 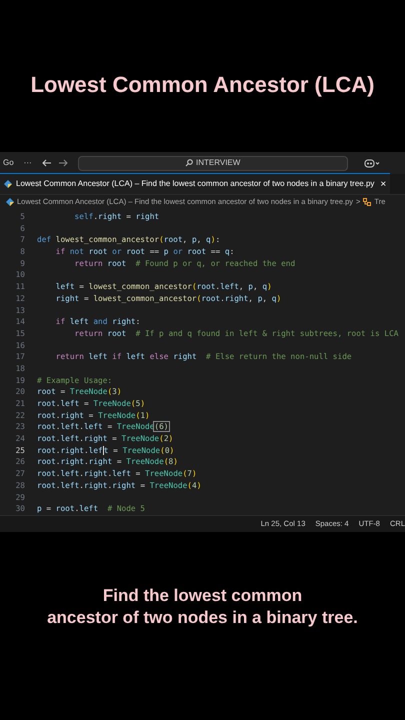 What do you see at coordinates (202, 84) in the screenshot?
I see `video-title: Lowest Common Ancestor (LCA)` at bounding box center [202, 84].